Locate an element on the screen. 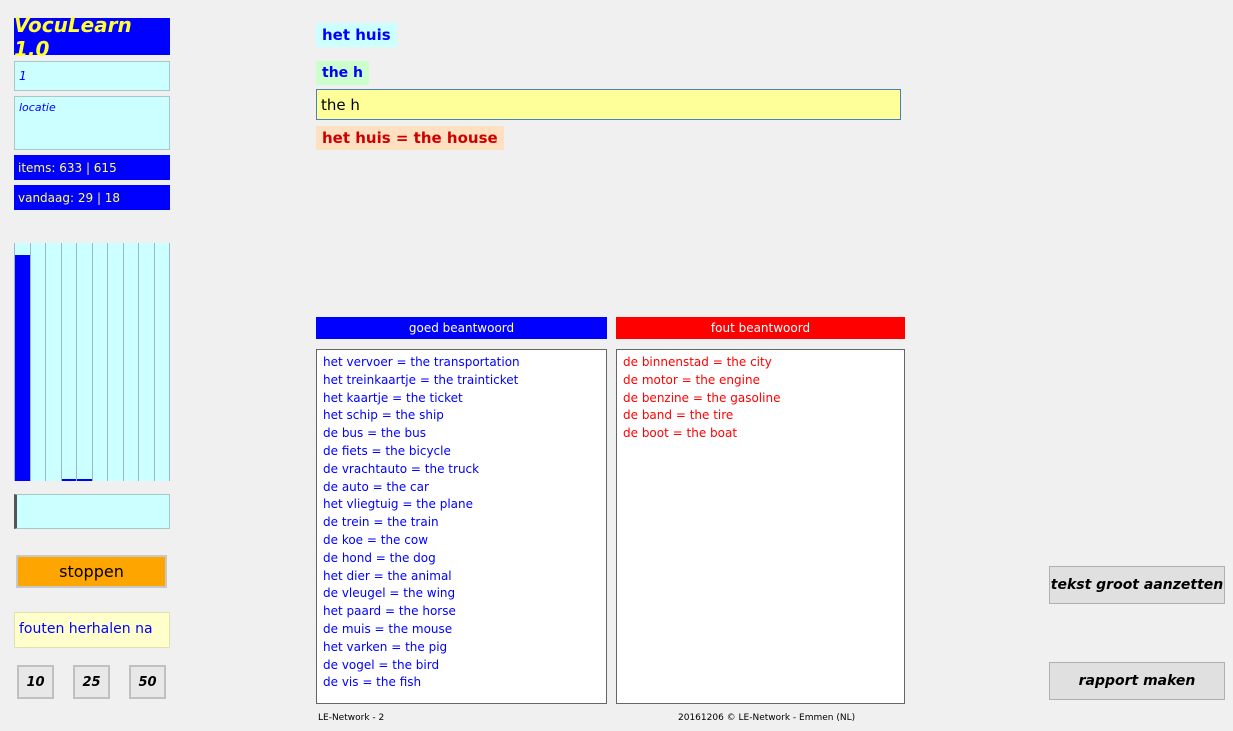 The height and width of the screenshot is (731, 1233). good-answer-item: het kaartje = the ticket is located at coordinates (393, 397).